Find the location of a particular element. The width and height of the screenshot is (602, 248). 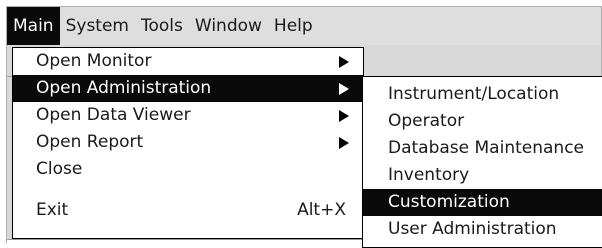

menu-item-label: Open Report is located at coordinates (90, 142).